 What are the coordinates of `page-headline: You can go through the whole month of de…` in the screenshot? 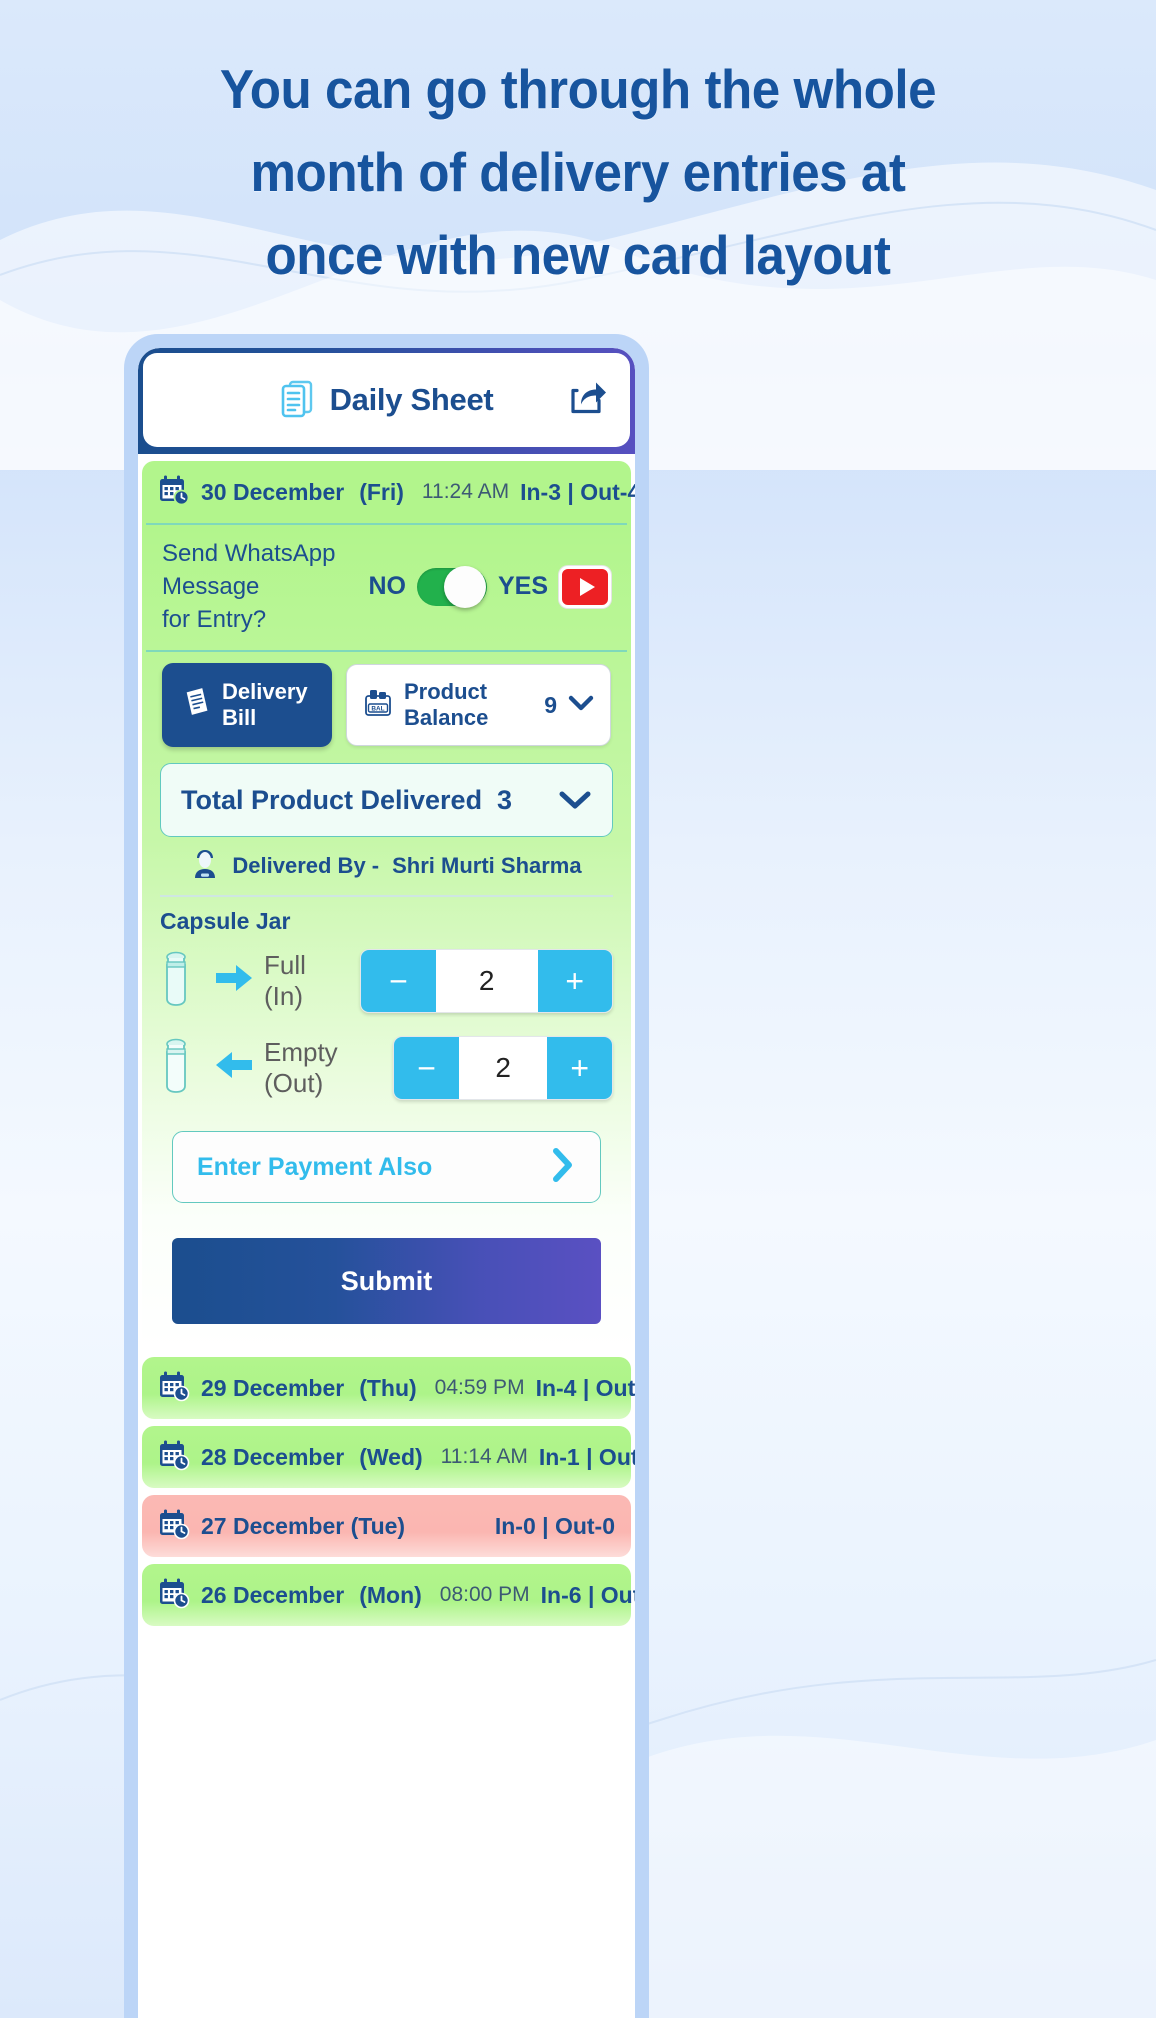 It's located at (577, 148).